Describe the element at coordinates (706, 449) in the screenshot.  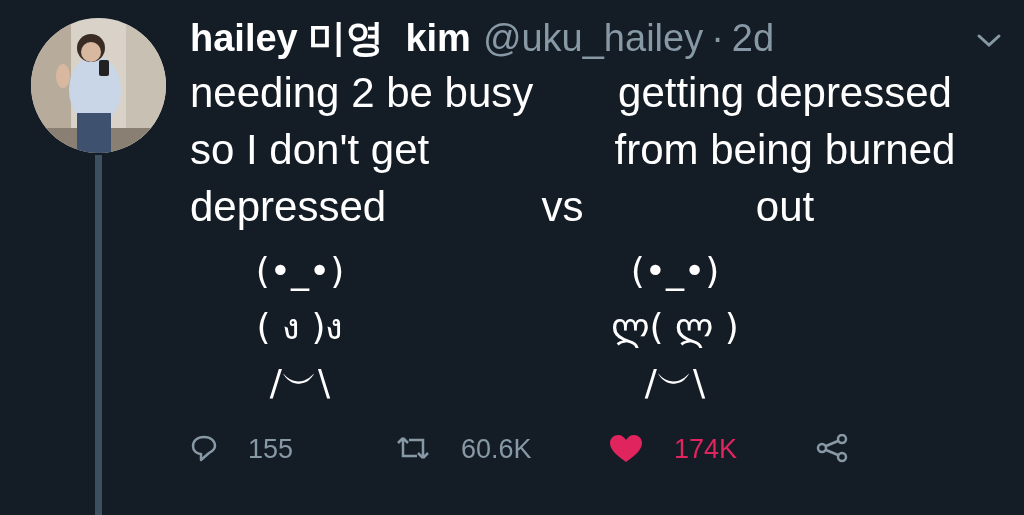
I see `action-count: 174K` at that location.